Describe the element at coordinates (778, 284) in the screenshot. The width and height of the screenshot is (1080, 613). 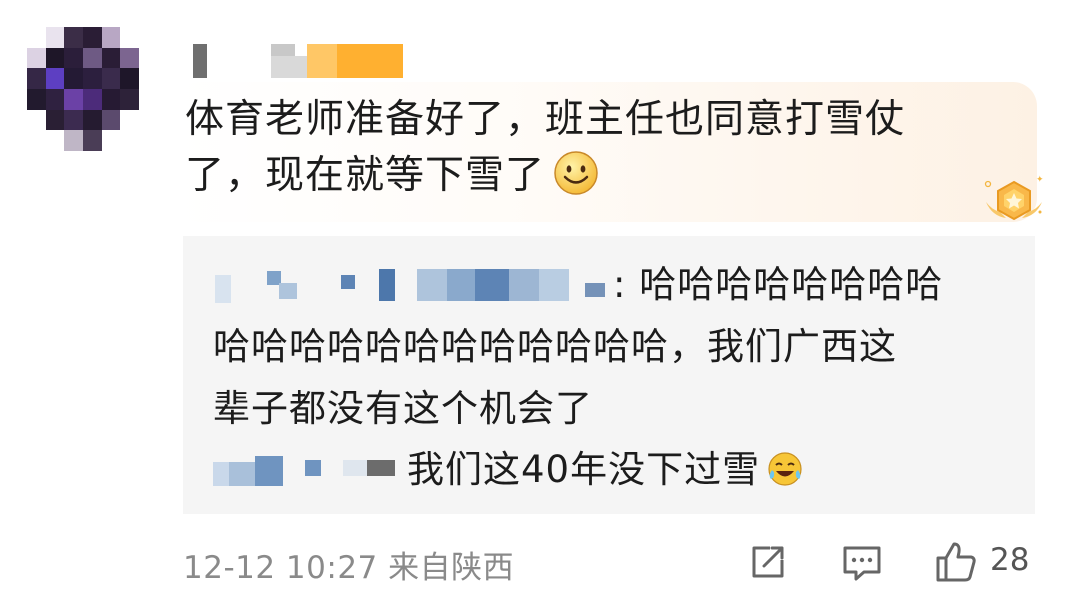
I see `reply-line-1: : 哈哈哈哈哈哈哈哈` at that location.